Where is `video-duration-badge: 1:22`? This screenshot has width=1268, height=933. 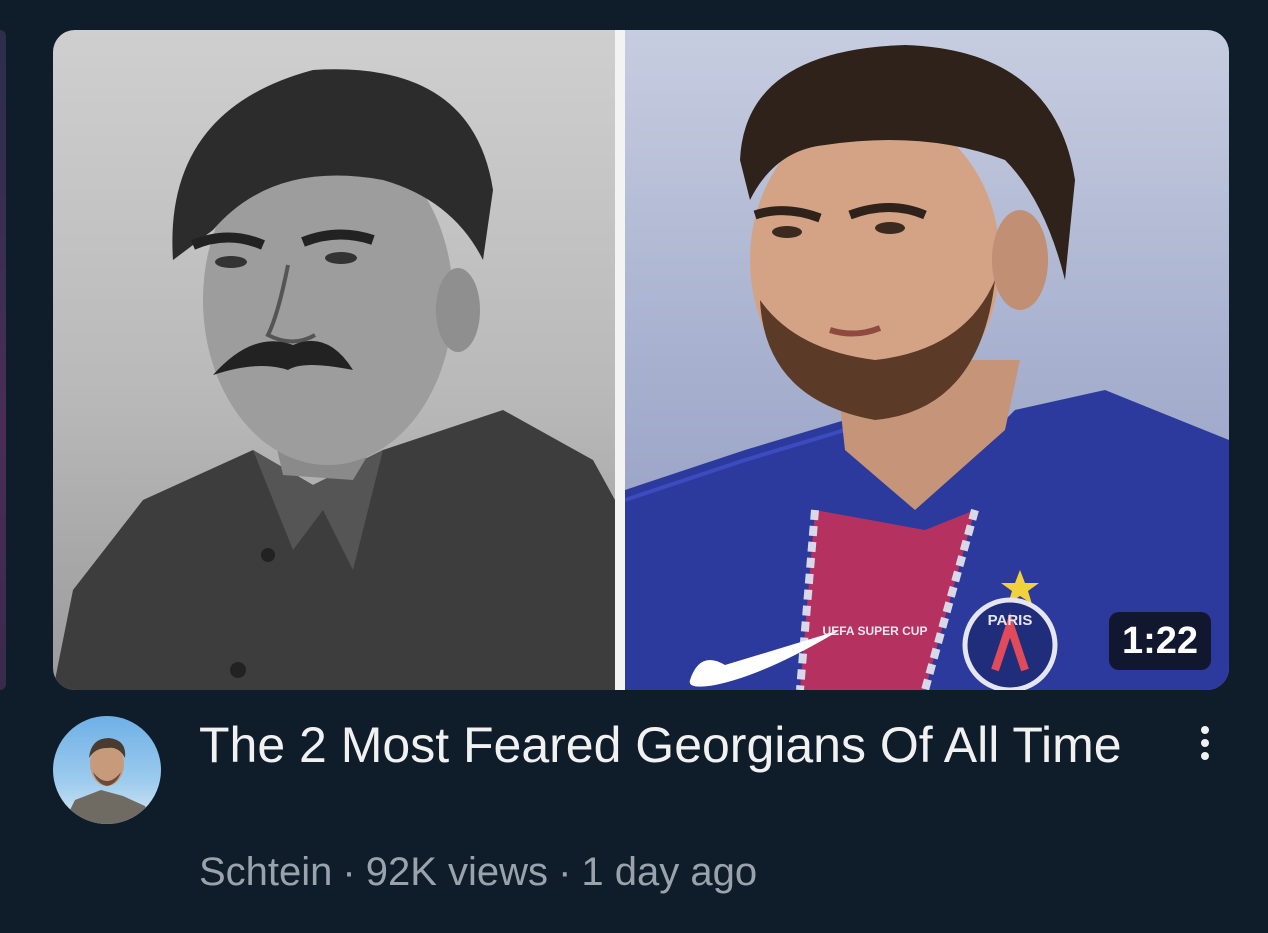
video-duration-badge: 1:22 is located at coordinates (1159, 641).